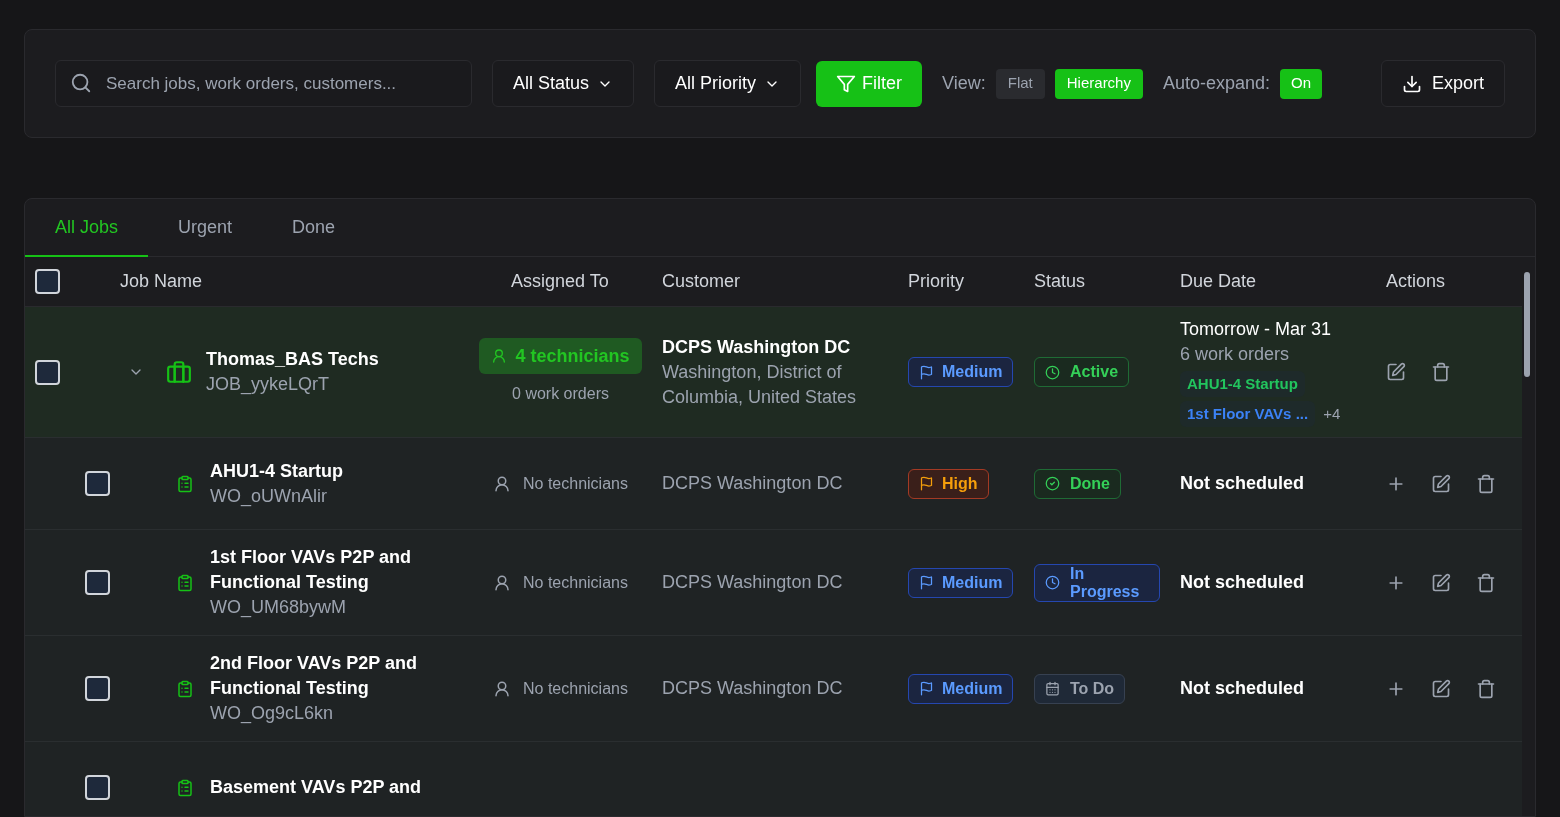  Describe the element at coordinates (279, 608) in the screenshot. I see `job-code: WO_UM68bywM` at that location.